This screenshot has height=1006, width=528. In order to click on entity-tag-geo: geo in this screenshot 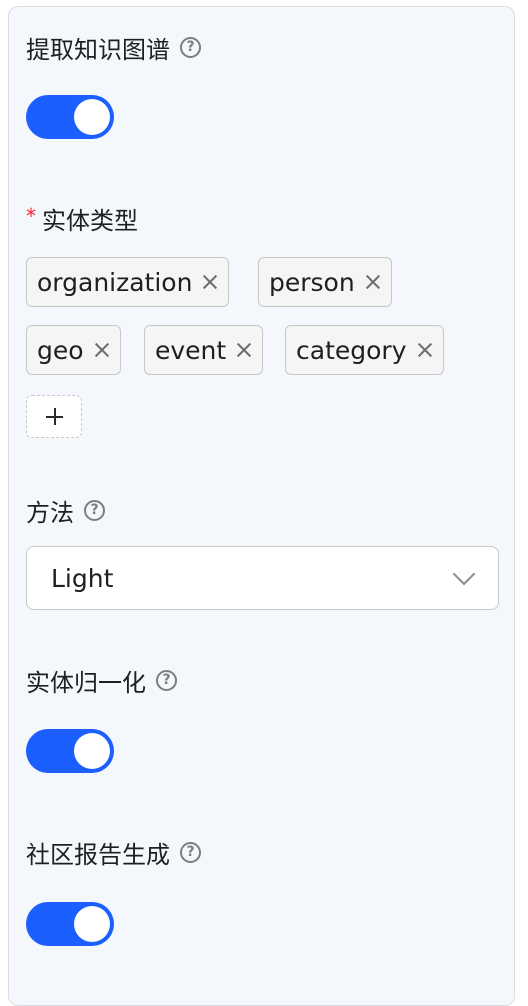, I will do `click(73, 350)`.